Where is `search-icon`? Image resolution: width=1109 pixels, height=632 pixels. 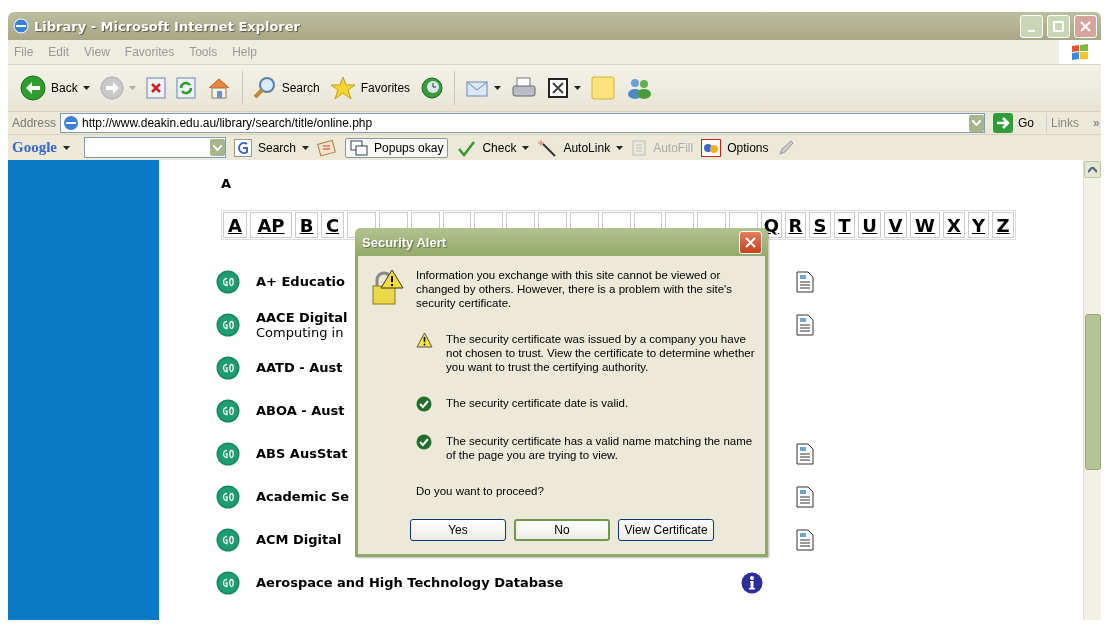 search-icon is located at coordinates (264, 88).